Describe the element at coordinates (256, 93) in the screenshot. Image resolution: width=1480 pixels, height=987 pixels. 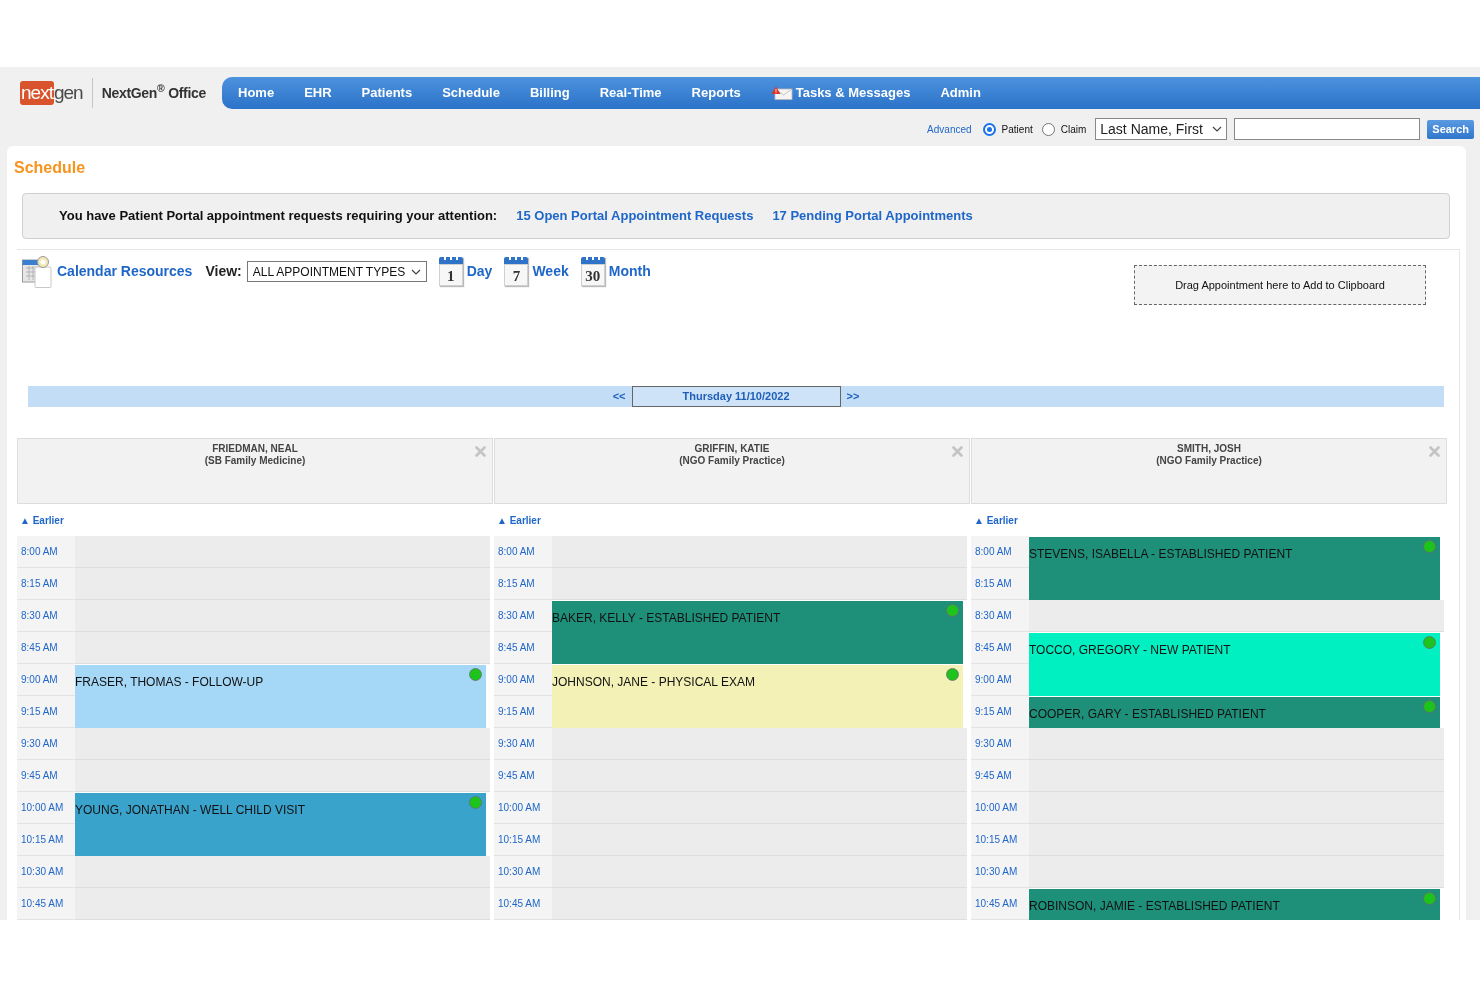
I see `nav-link: Home` at that location.